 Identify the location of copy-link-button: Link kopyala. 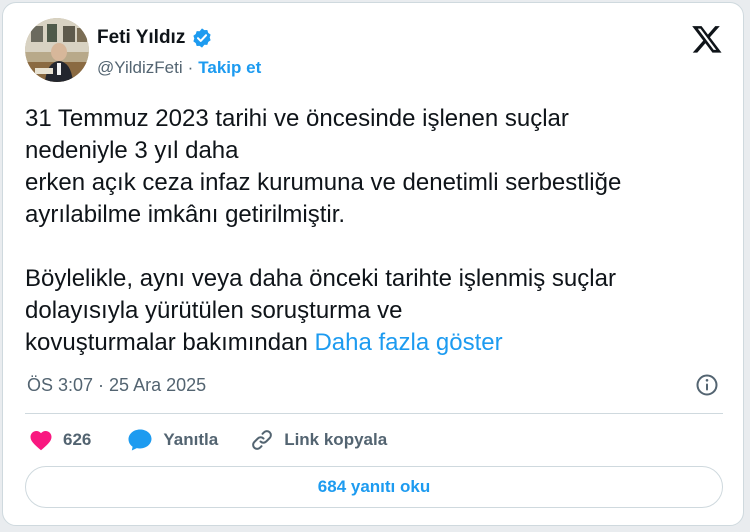
(318, 440).